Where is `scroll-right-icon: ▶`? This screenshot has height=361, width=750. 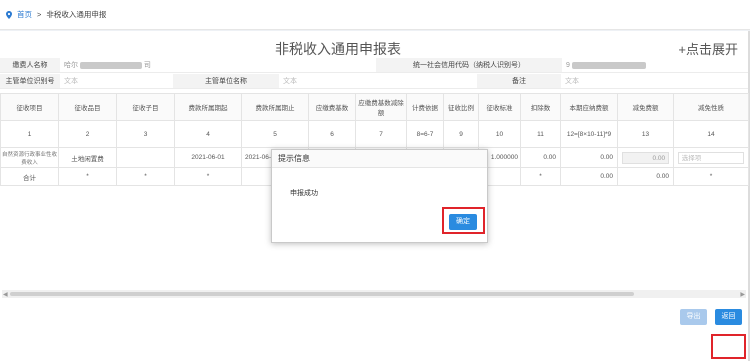
scroll-right-icon: ▶ is located at coordinates (742, 294).